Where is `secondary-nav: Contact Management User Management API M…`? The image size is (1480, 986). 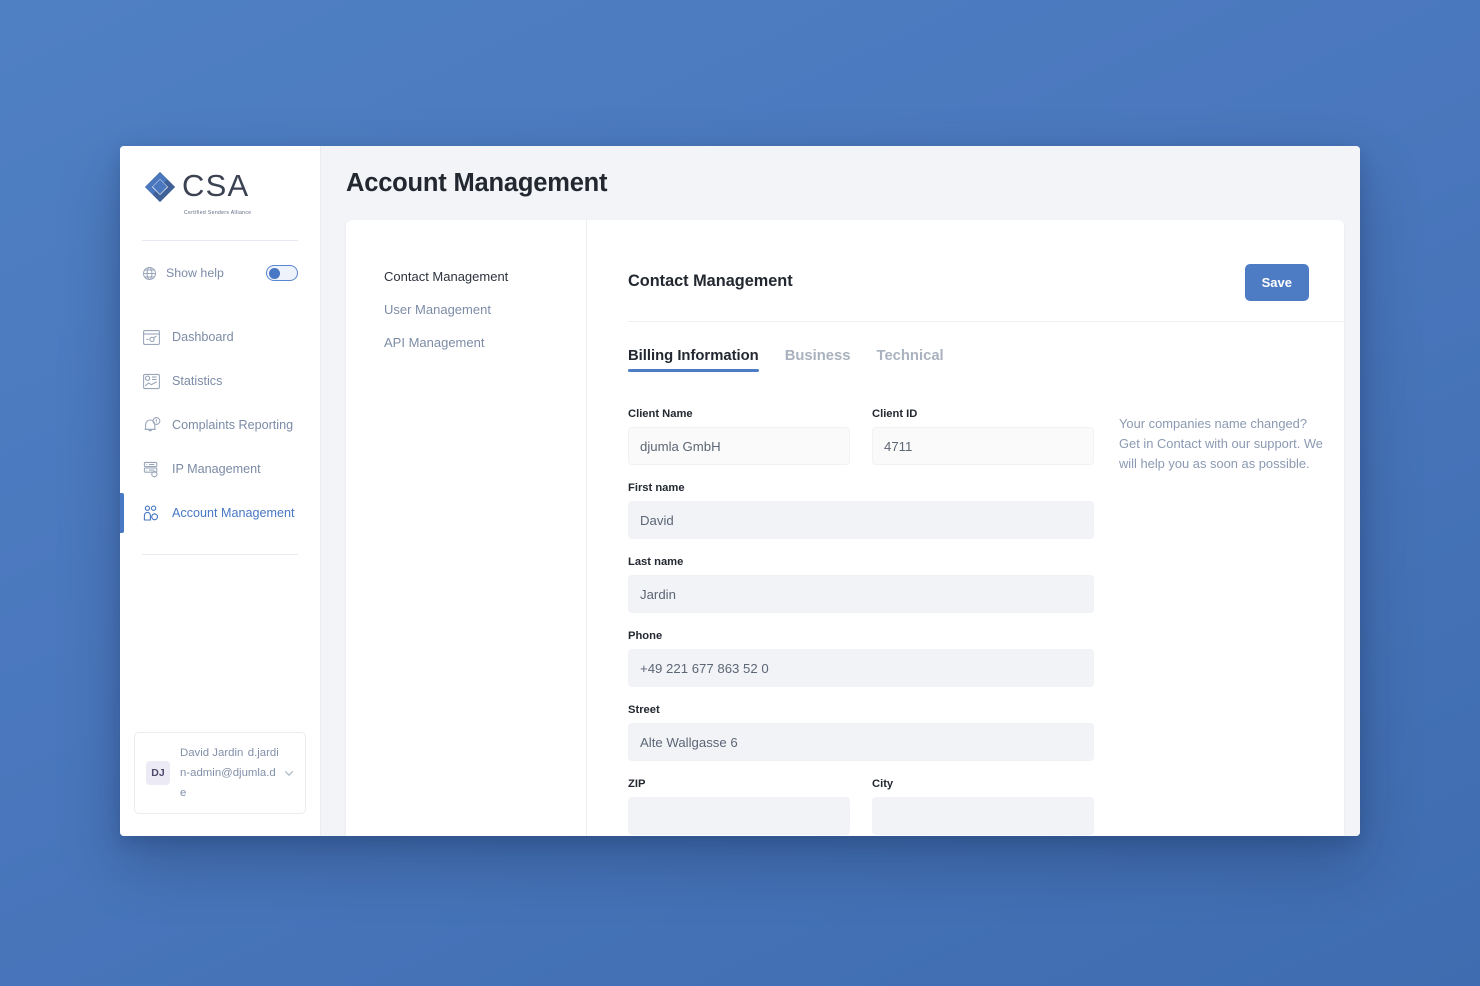 secondary-nav: Contact Management User Management API M… is located at coordinates (466, 528).